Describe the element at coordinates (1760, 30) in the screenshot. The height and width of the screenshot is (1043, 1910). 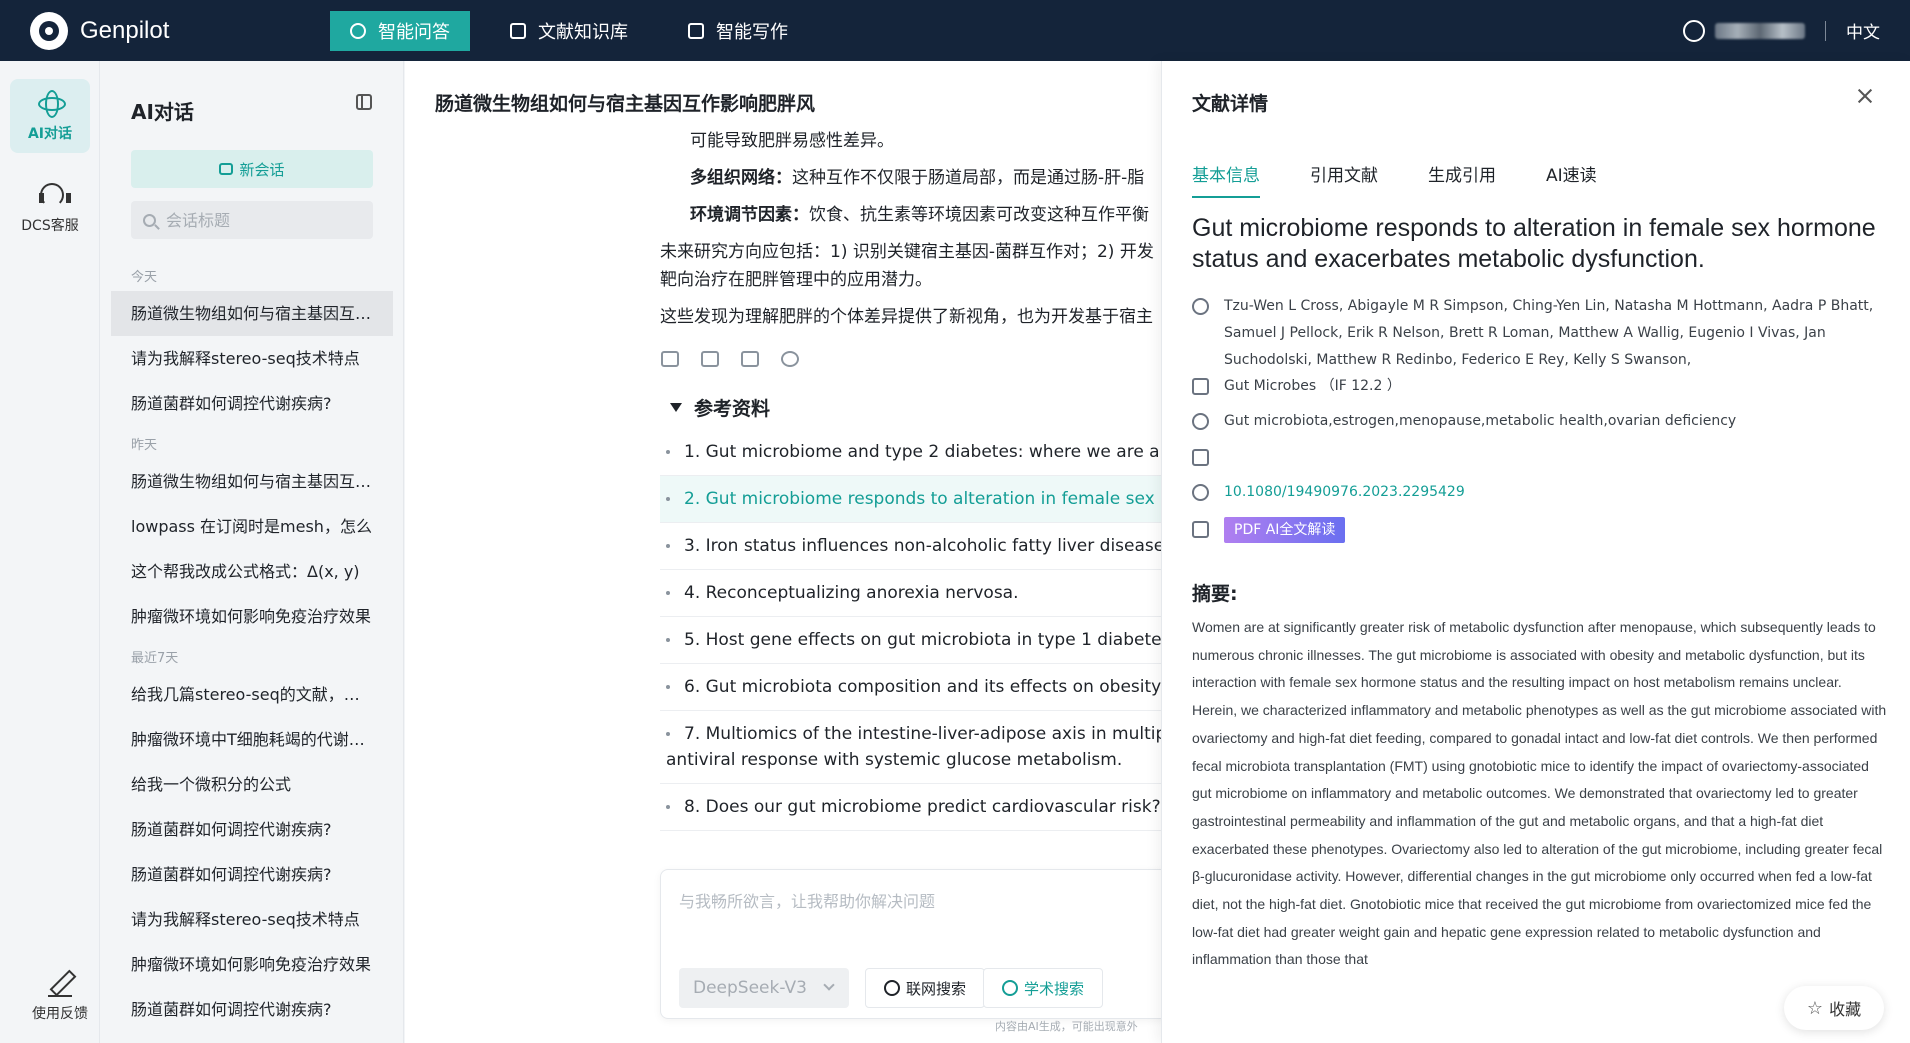
I see `user-name-blurred` at that location.